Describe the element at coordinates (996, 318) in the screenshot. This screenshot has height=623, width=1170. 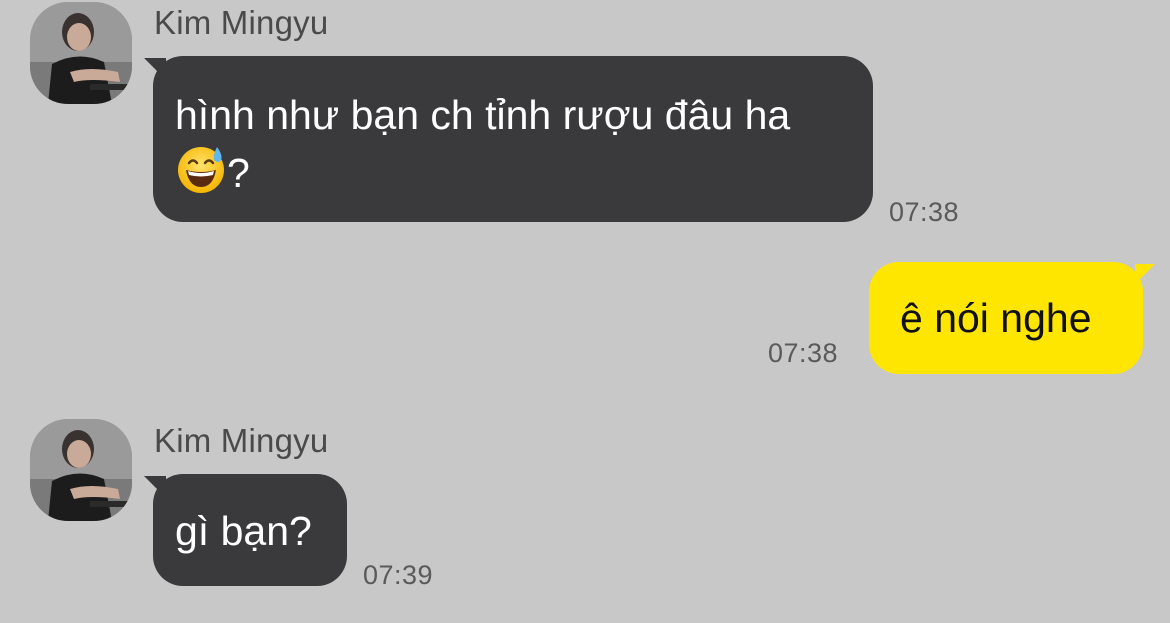
I see `message-text: ê nói nghe` at that location.